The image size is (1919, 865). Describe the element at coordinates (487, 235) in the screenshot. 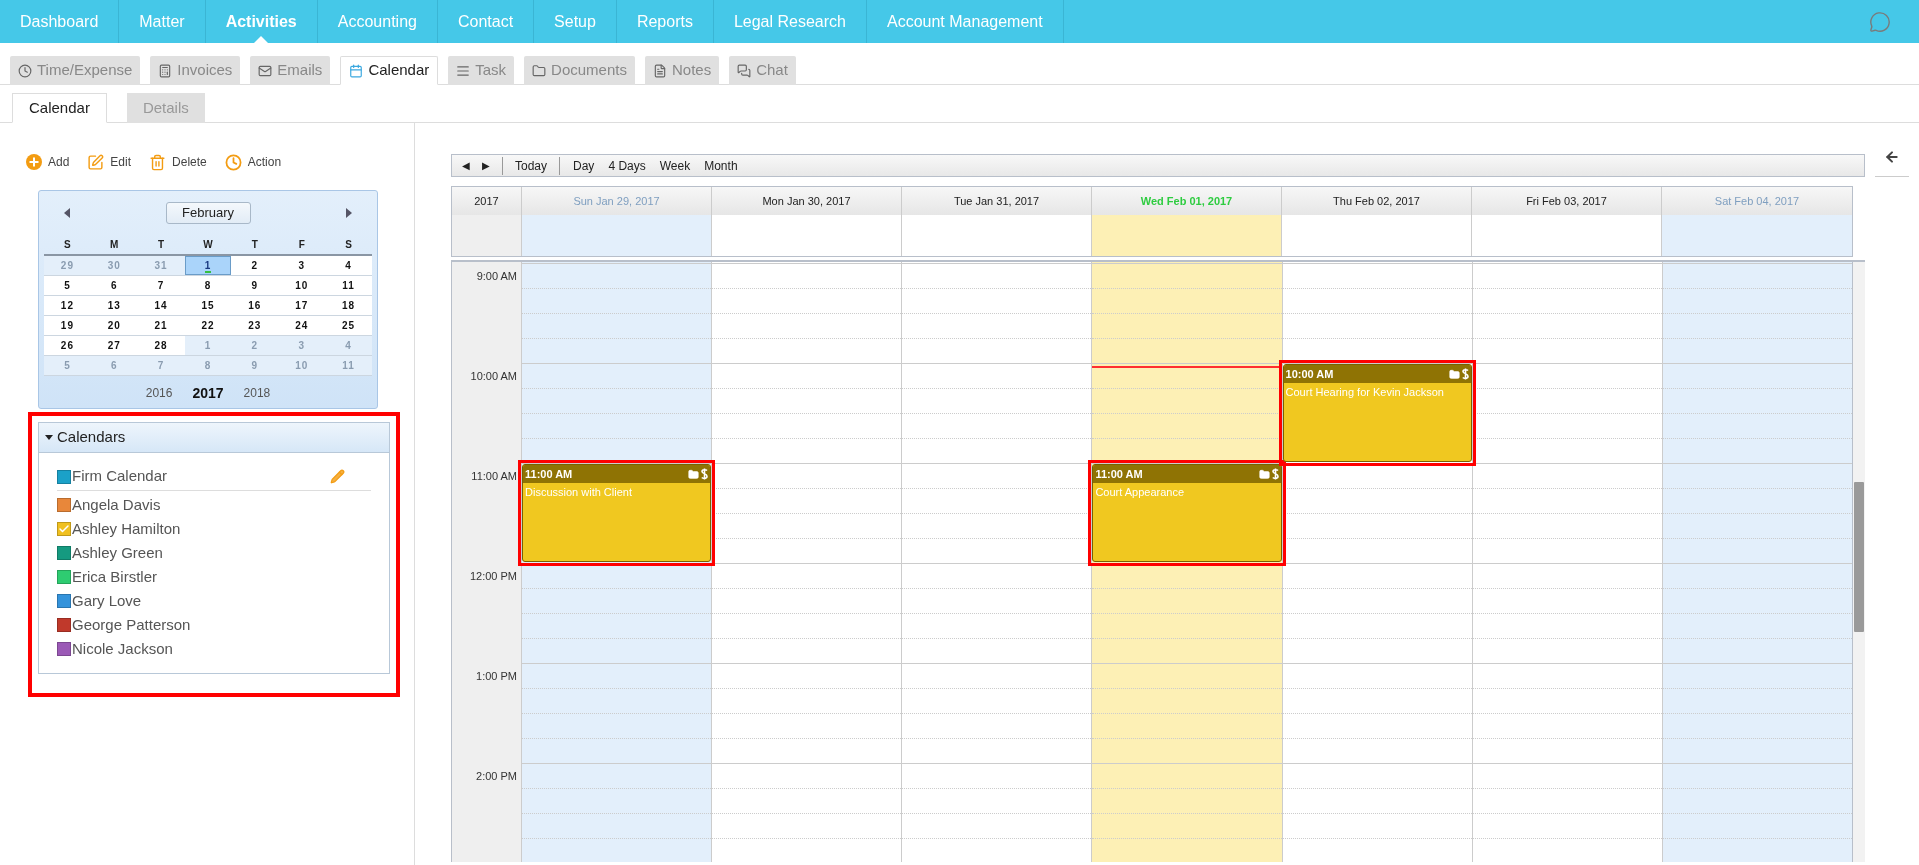

I see `all-day-gutter` at that location.